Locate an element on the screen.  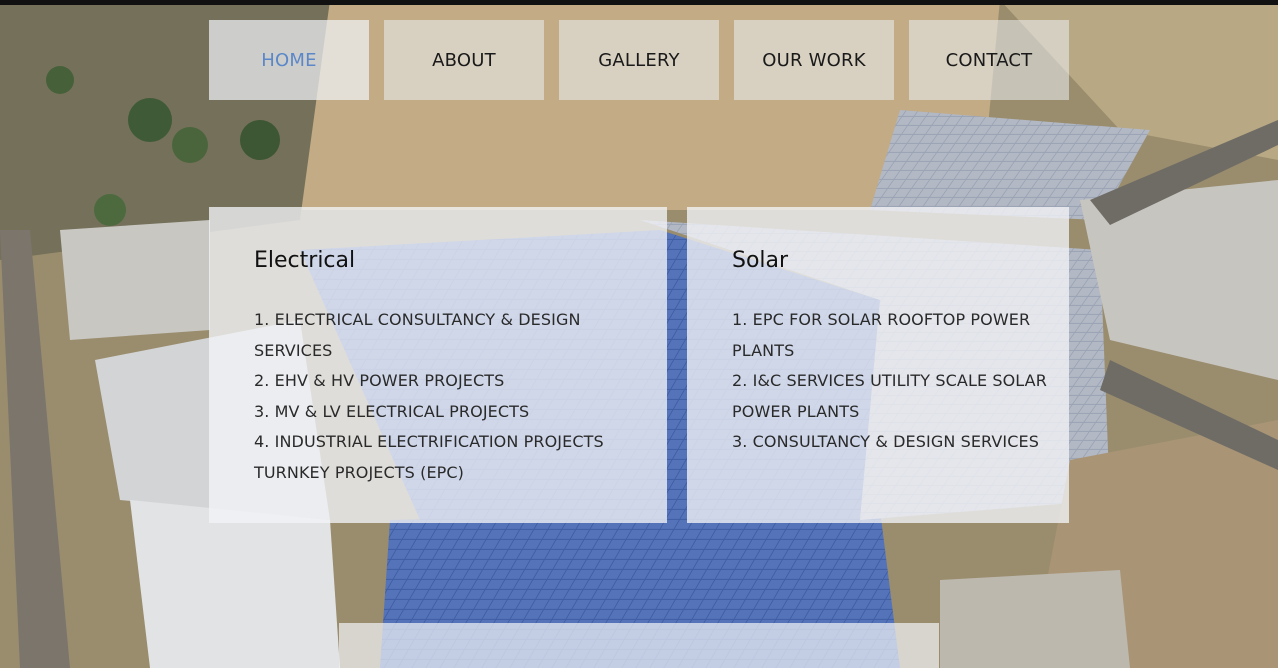
main-navigation: HOME ABOUT GALLERY OUR WORK CONTACT is located at coordinates (639, 60).